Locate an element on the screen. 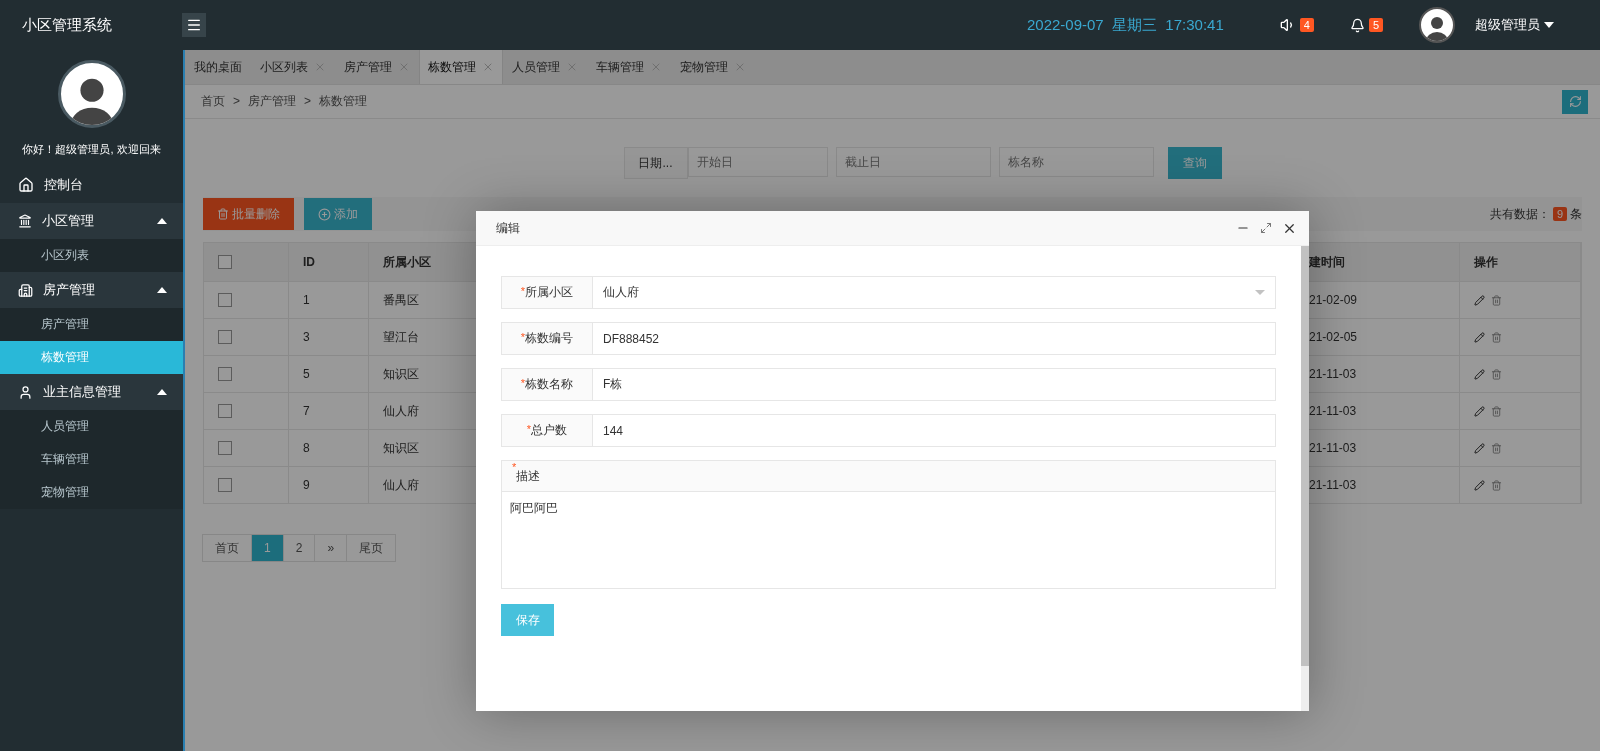 Image resolution: width=1600 pixels, height=751 pixels. sidebar-item: 控制台 is located at coordinates (91, 185).